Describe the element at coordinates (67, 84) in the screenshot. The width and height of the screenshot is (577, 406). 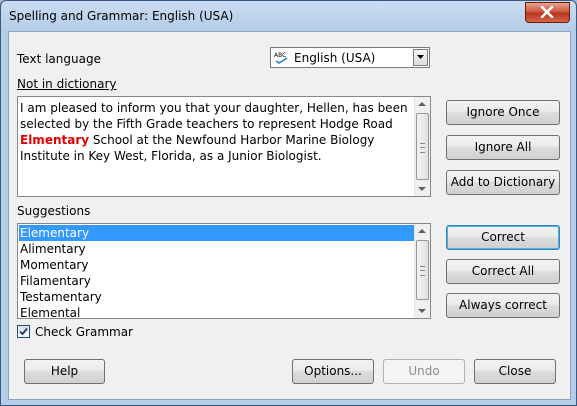
I see `not-in-dictionary-label: Not in dictionary` at that location.